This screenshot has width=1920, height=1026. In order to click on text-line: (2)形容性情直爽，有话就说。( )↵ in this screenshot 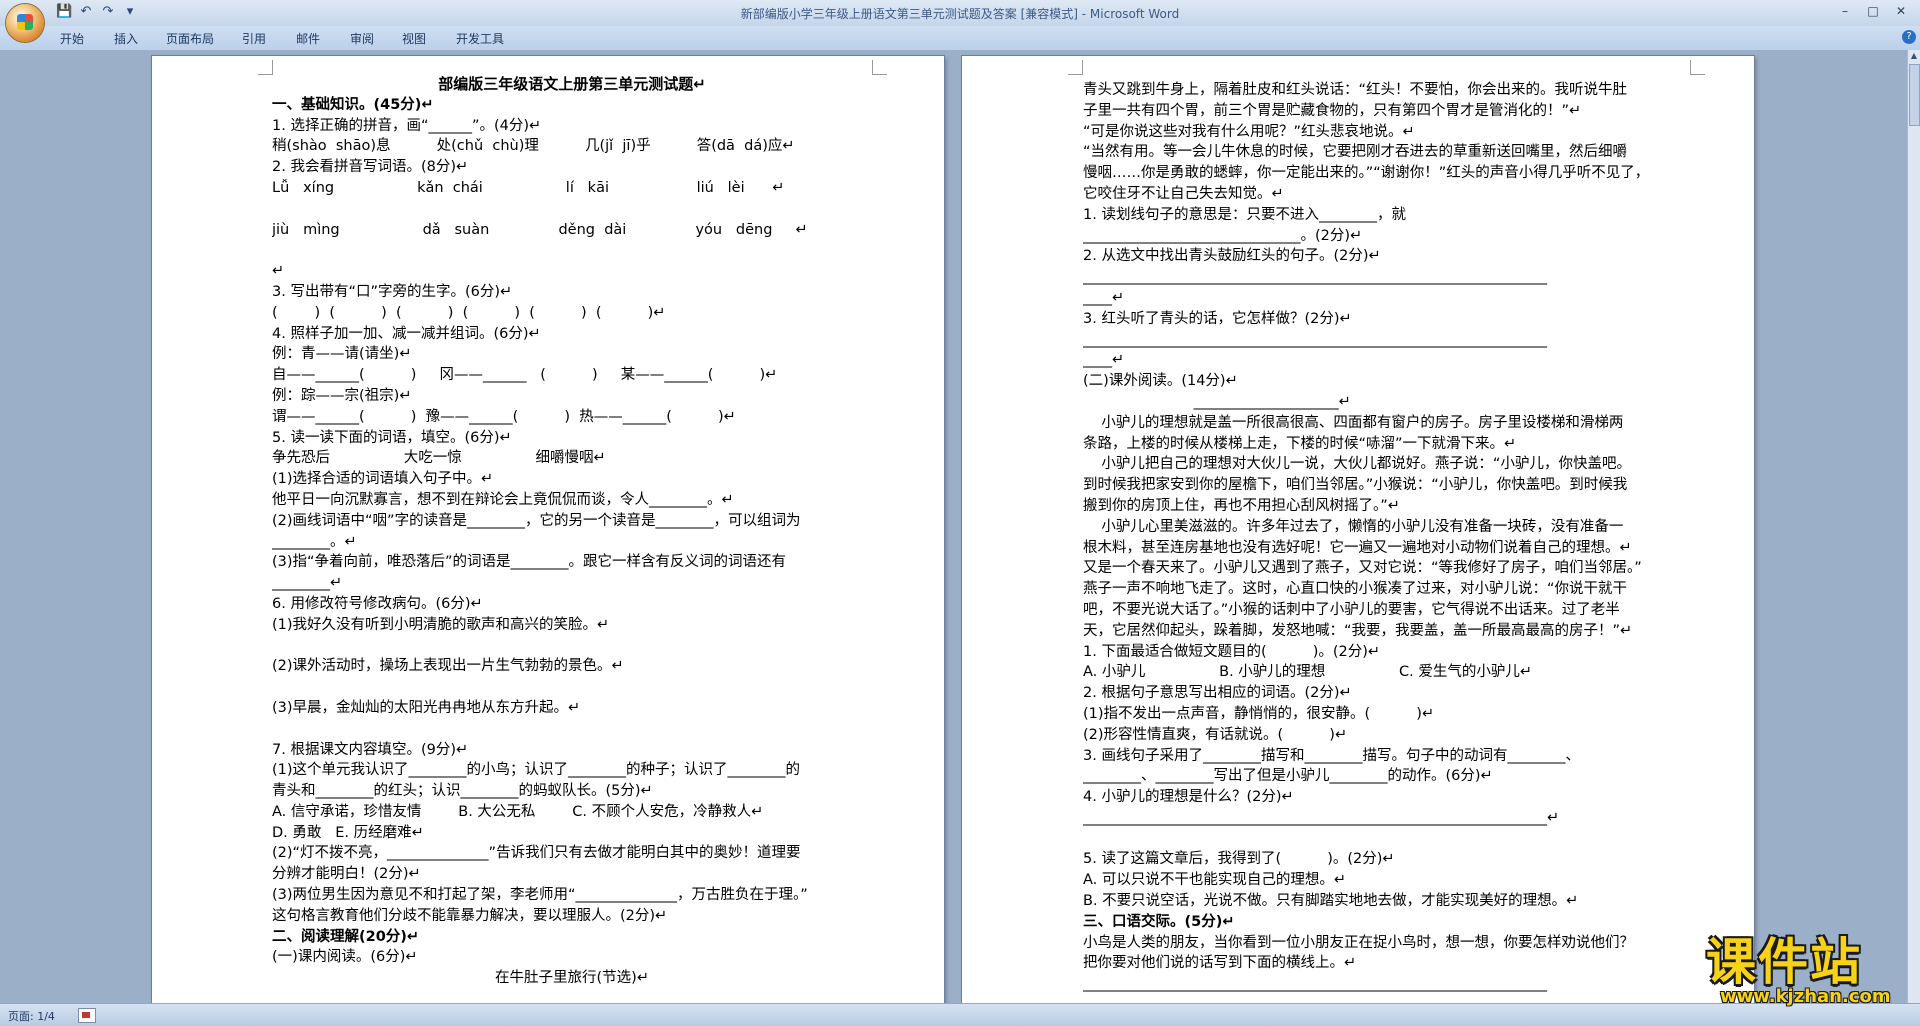, I will do `click(1215, 734)`.